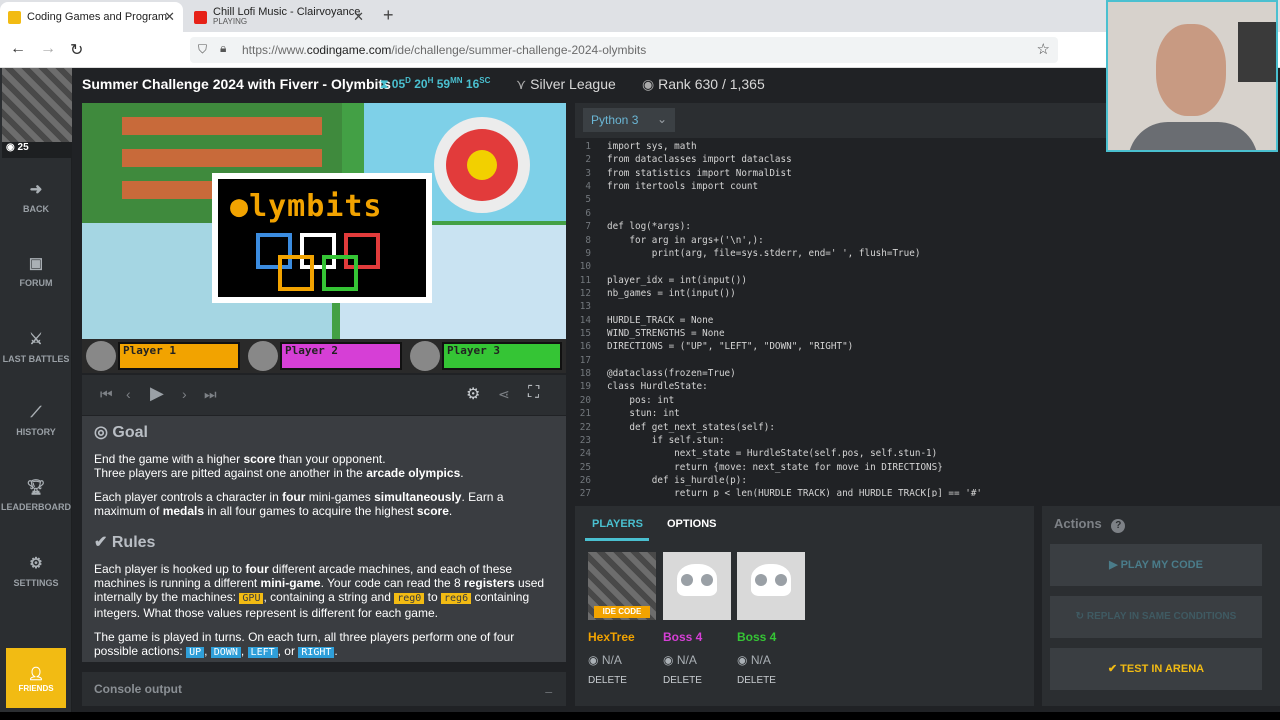  I want to click on sidebar-item-forum: ▣ FORUM, so click(36, 271).